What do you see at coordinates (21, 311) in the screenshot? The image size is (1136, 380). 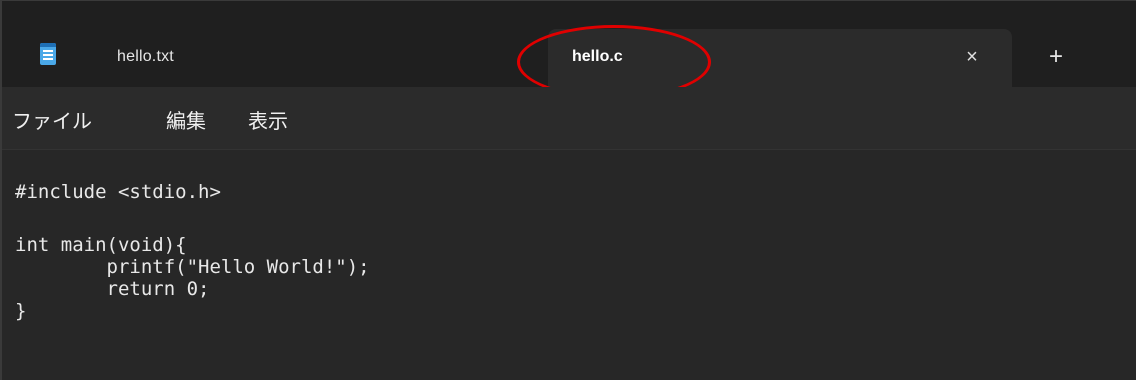 I see `code-line-5: }` at bounding box center [21, 311].